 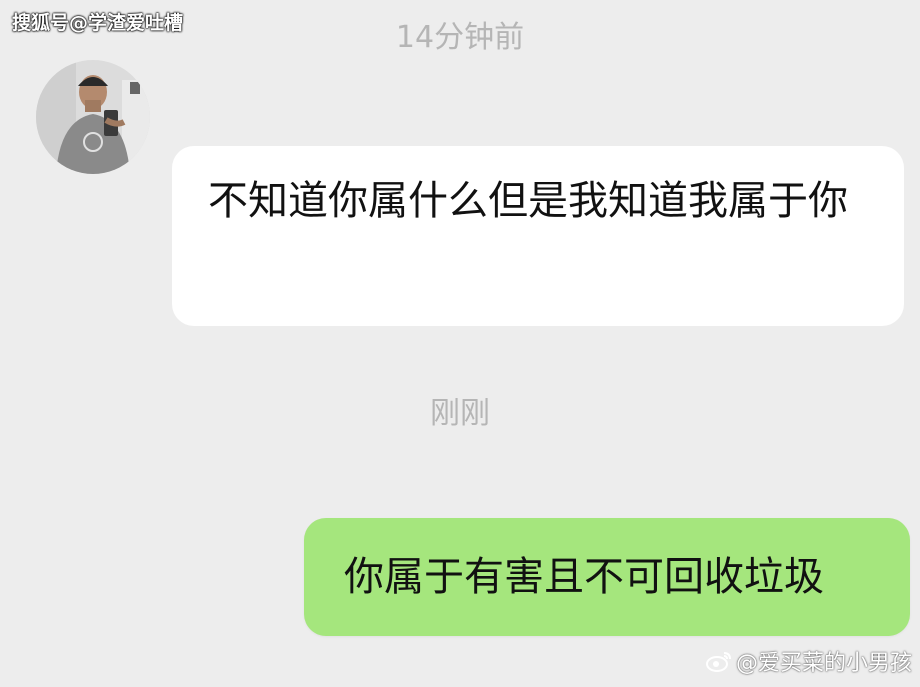 What do you see at coordinates (823, 663) in the screenshot?
I see `watermark-bottom-text: @爱买菜的小男孩` at bounding box center [823, 663].